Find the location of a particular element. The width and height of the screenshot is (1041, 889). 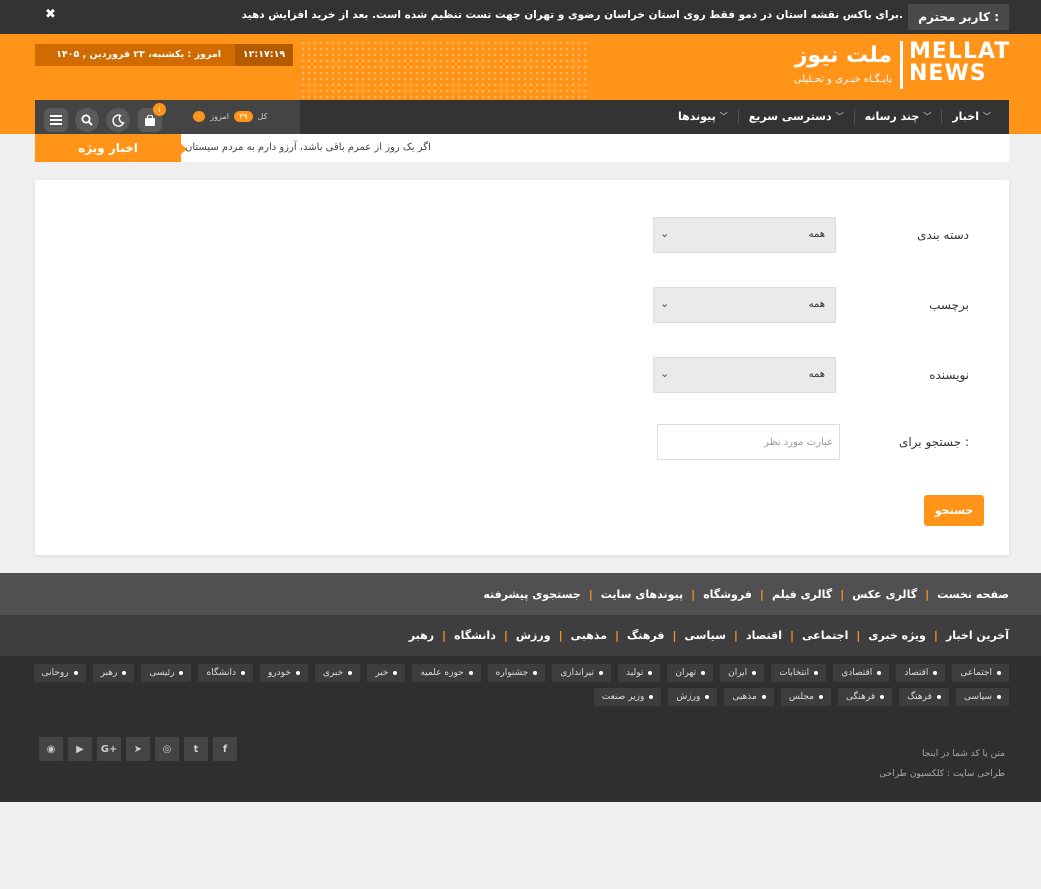

tag-chip: حوزه علمیه is located at coordinates (446, 673).